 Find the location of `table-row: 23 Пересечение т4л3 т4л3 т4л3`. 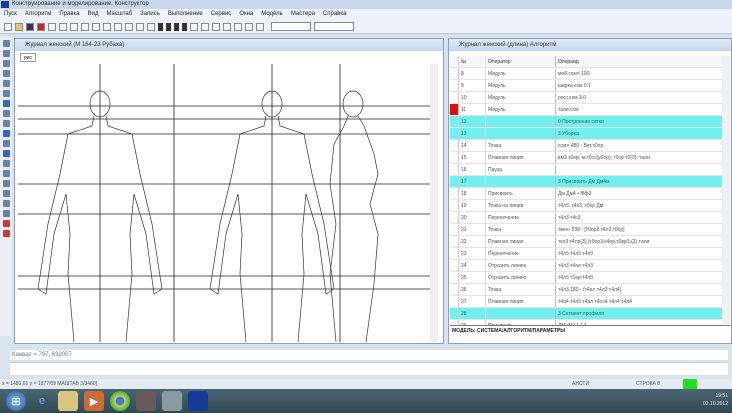

table-row: 23 Пересечение т4л3 т4л3 т4л3 is located at coordinates (586, 254).